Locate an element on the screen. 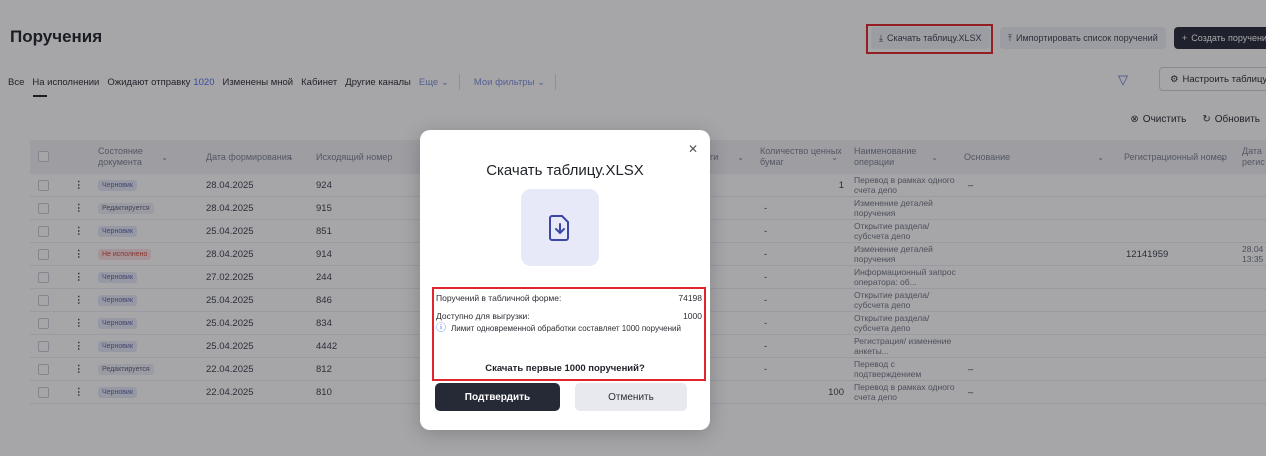  download-question: Скачать первые 1000 поручений? is located at coordinates (565, 368).